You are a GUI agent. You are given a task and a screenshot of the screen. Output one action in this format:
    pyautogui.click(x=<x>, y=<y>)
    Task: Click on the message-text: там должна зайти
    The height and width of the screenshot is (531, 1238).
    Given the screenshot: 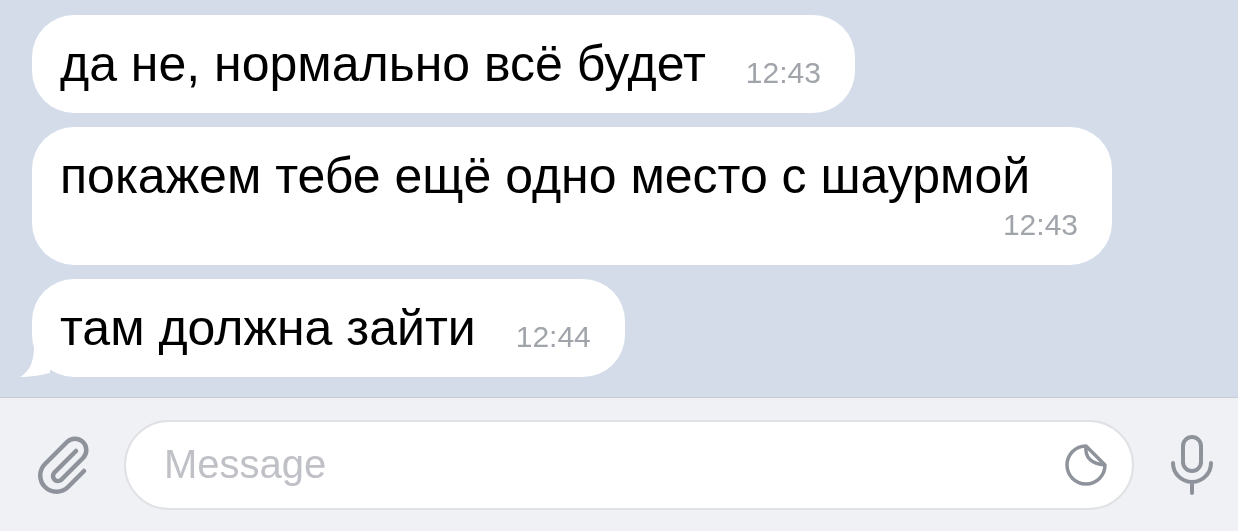 What is the action you would take?
    pyautogui.click(x=268, y=328)
    